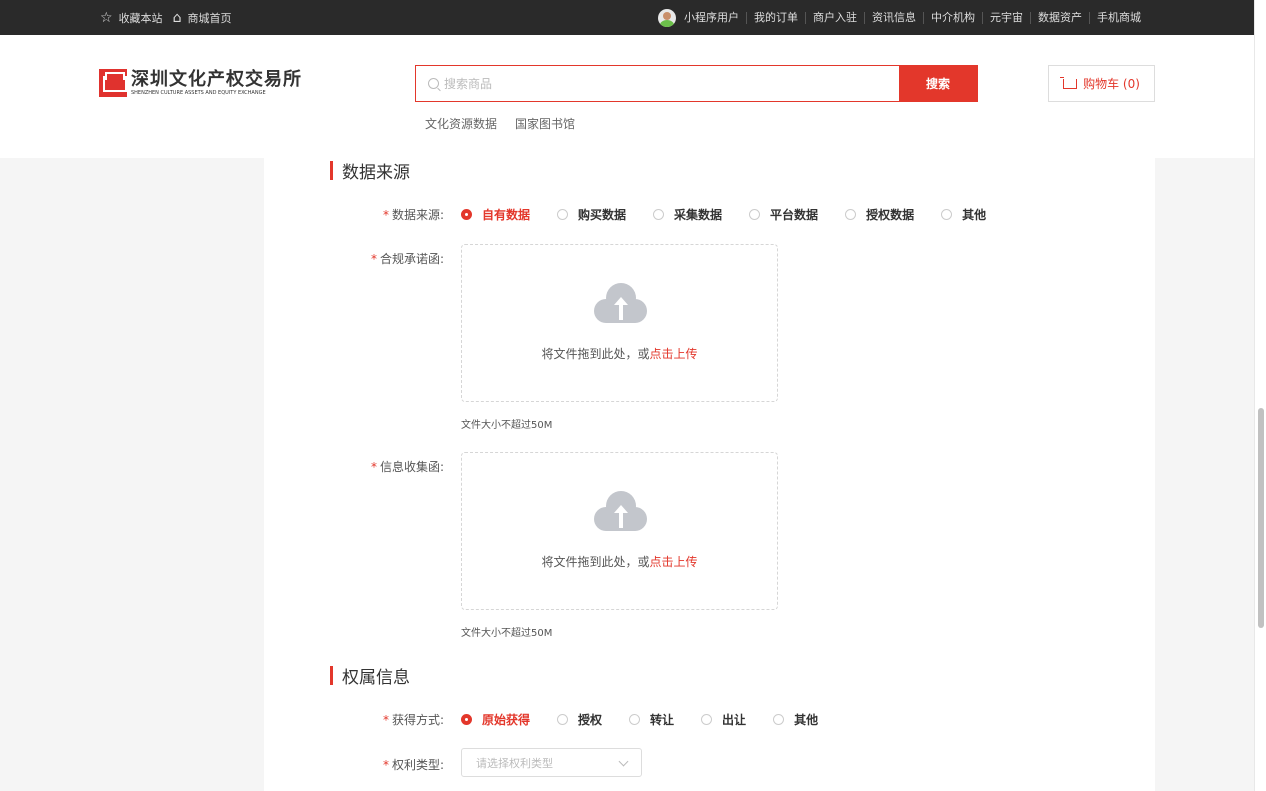 Image resolution: width=1266 pixels, height=791 pixels. I want to click on search-placeholder: 搜索商品, so click(468, 84).